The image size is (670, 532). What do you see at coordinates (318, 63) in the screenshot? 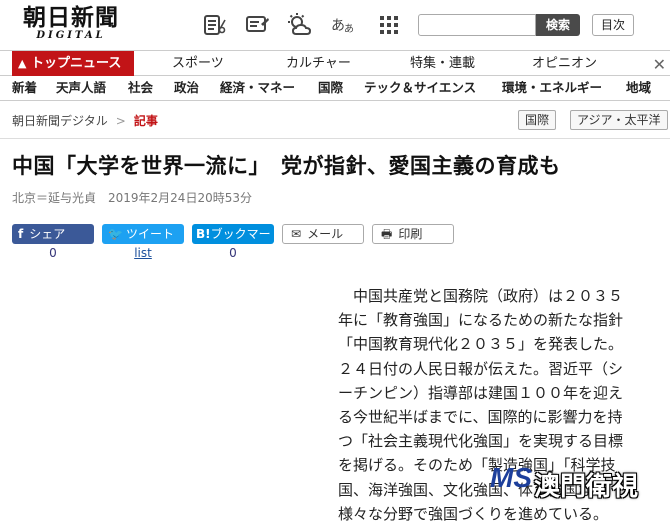
I see `nav-culture: カルチャー` at bounding box center [318, 63].